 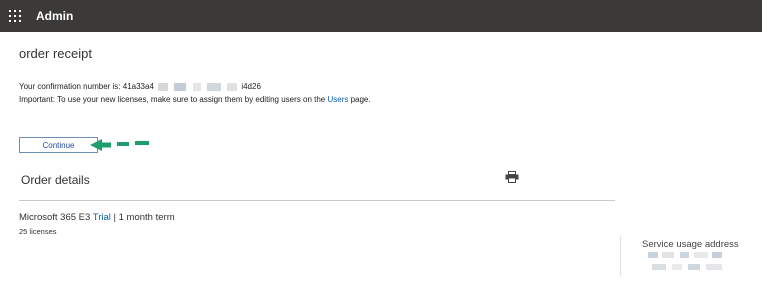 I want to click on redacted-address, so click(x=691, y=263).